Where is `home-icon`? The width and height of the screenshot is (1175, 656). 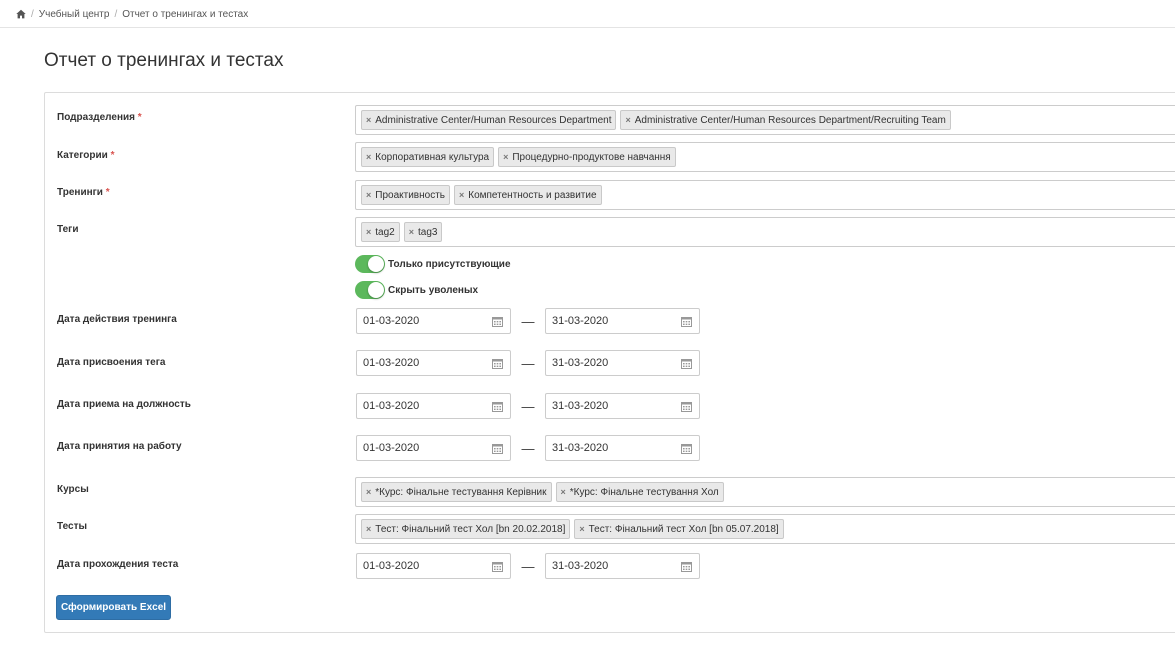
home-icon is located at coordinates (21, 14).